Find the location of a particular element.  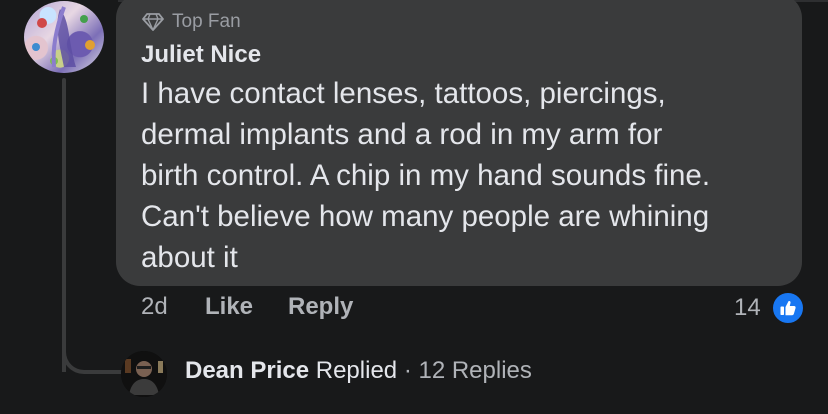

comment-timestamp: 2d is located at coordinates (154, 307).